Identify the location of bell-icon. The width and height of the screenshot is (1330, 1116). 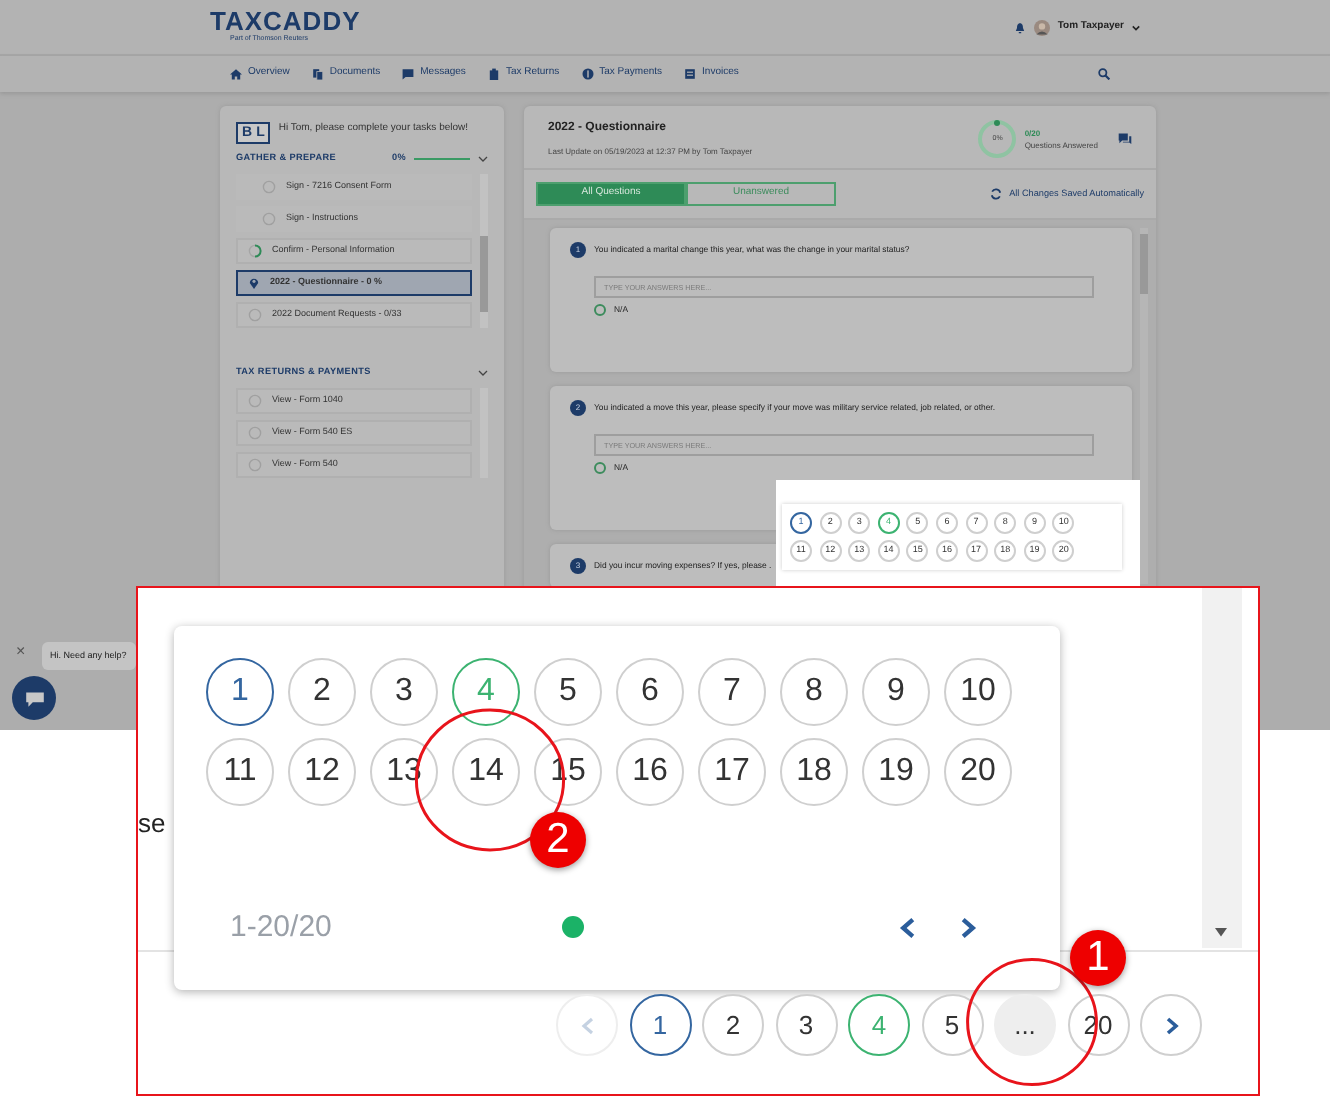
(1019, 27).